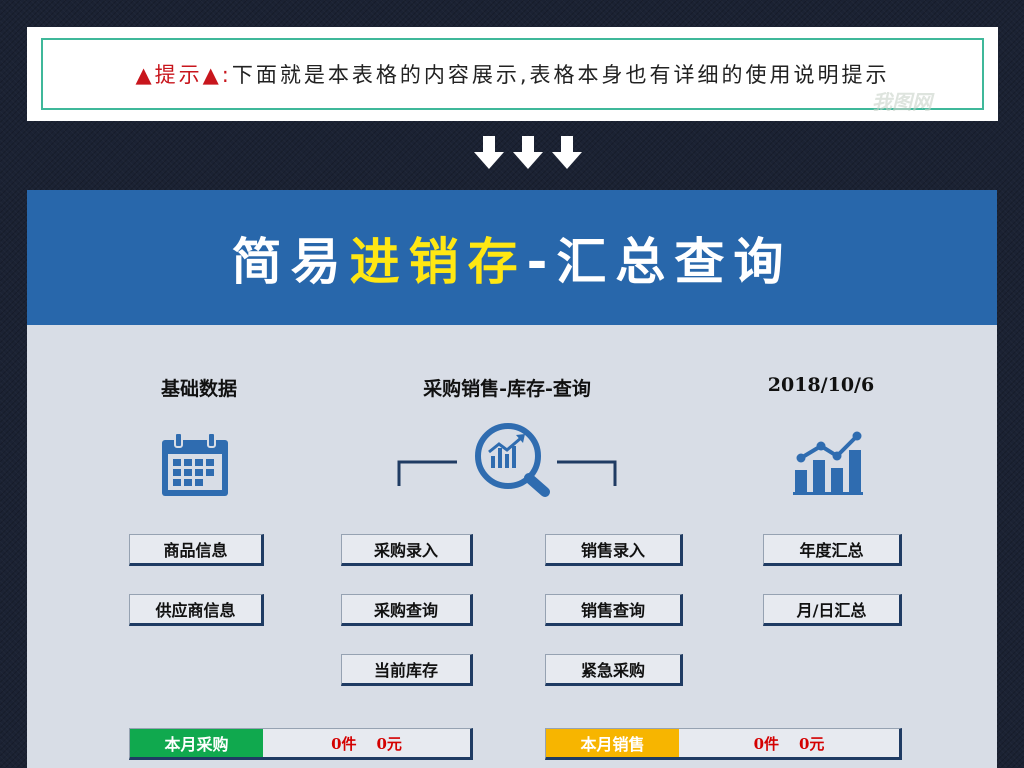 The width and height of the screenshot is (1024, 768). Describe the element at coordinates (366, 743) in the screenshot. I see `monthly-purchase-values: 0件 0元` at that location.